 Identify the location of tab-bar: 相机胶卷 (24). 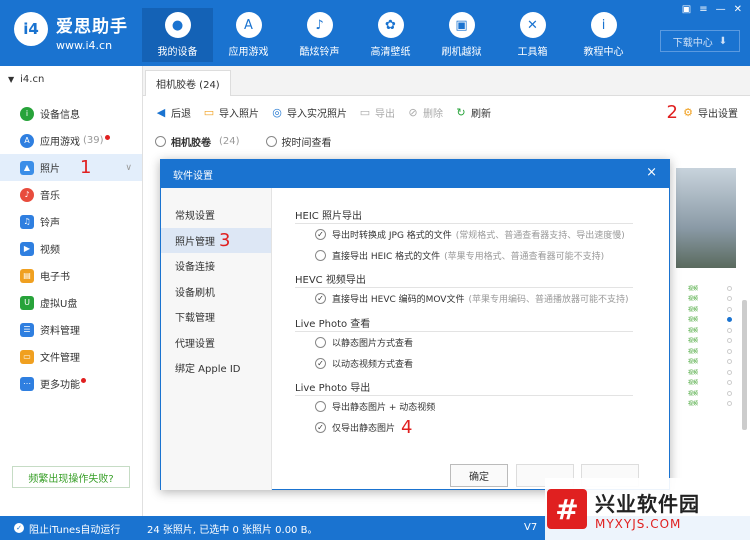
(446, 81).